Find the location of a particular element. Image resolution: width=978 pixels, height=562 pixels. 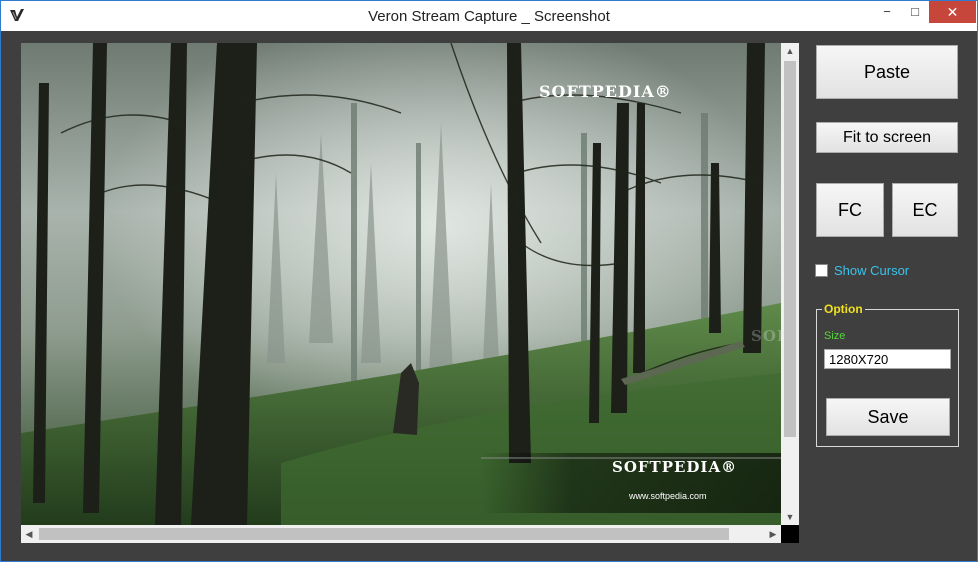

close-button: ✕ is located at coordinates (952, 12).